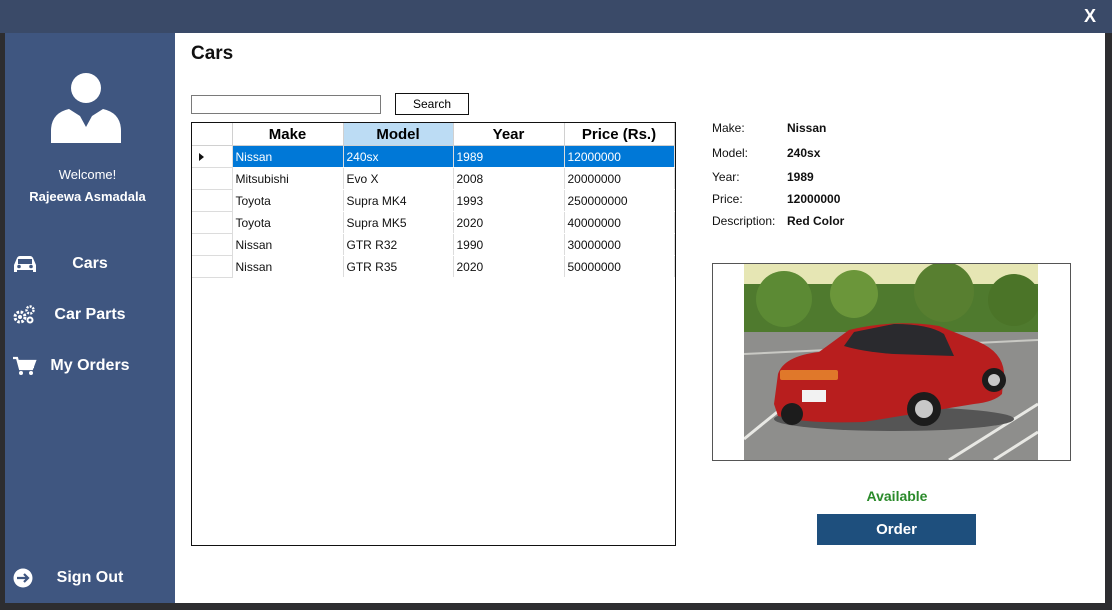 The image size is (1112, 610). I want to click on sidebar-item-label: Cars, so click(90, 263).